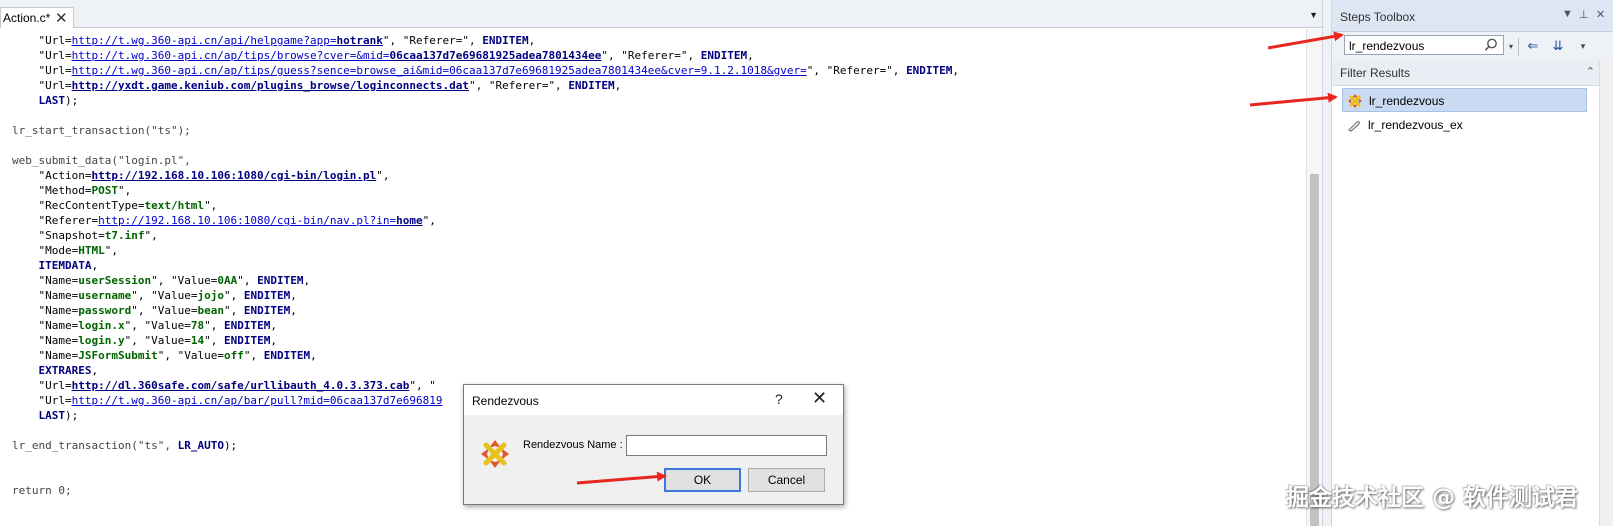  I want to click on rendezvous-name-input, so click(726, 445).